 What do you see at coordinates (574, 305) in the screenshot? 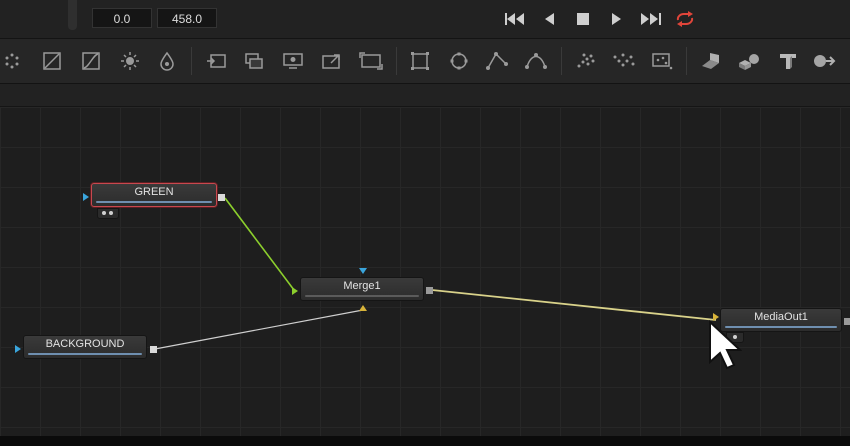
I see `wire-merge1-to-mediaout1` at bounding box center [574, 305].